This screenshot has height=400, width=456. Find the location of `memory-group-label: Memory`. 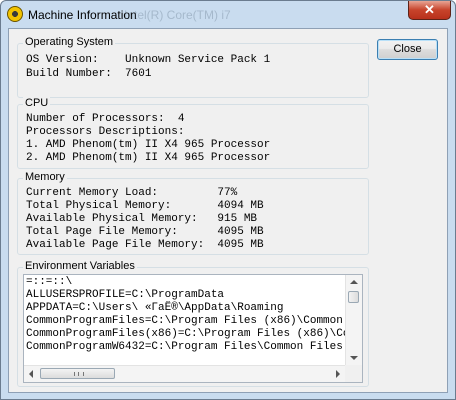

memory-group-label: Memory is located at coordinates (45, 177).